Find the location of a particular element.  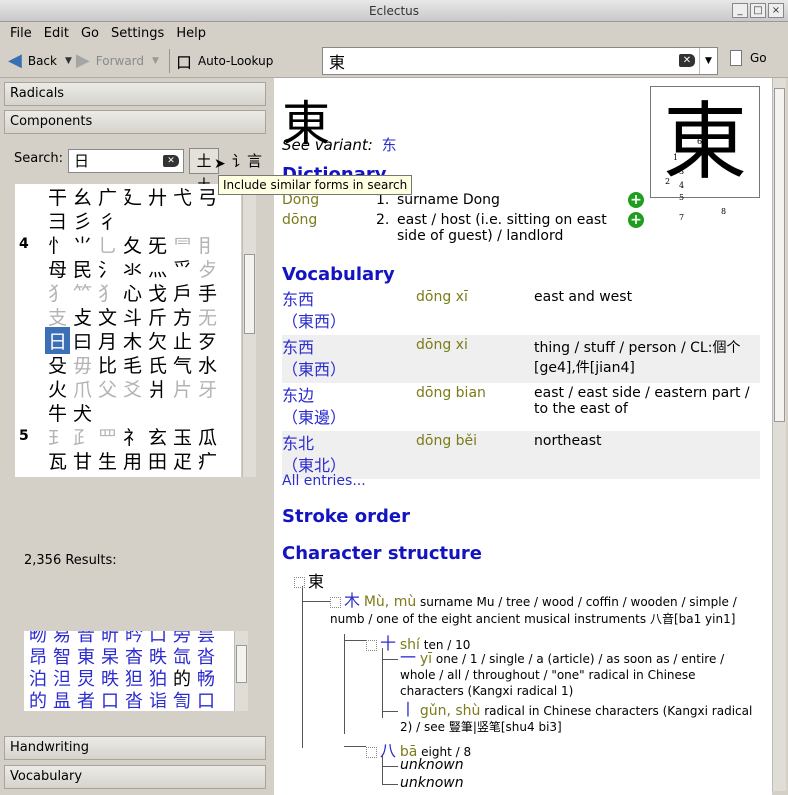

component-char: 殳 is located at coordinates (57, 364).